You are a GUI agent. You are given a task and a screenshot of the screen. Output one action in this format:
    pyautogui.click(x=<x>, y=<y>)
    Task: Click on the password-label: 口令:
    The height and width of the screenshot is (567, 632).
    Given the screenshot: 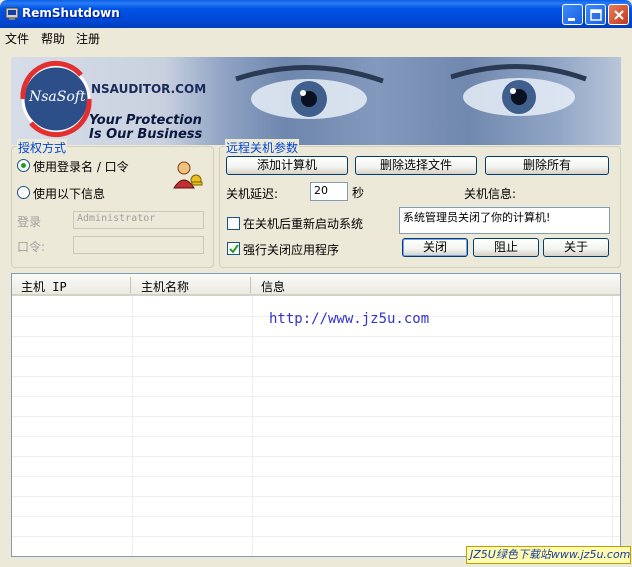 What is the action you would take?
    pyautogui.click(x=31, y=247)
    